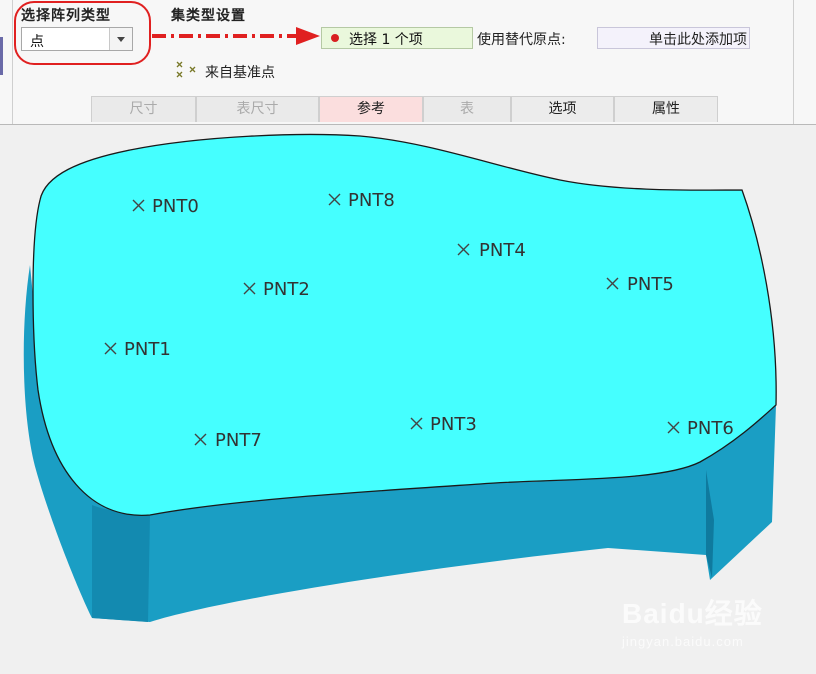  What do you see at coordinates (1, 56) in the screenshot?
I see `ribbon-edge` at bounding box center [1, 56].